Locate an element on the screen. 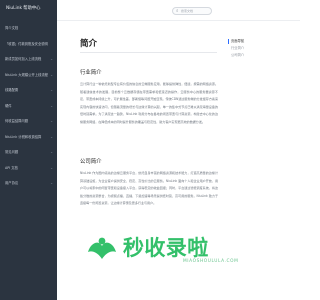 This screenshot has height=300, width=320. section-title-company: 公司简介 is located at coordinates (91, 162).